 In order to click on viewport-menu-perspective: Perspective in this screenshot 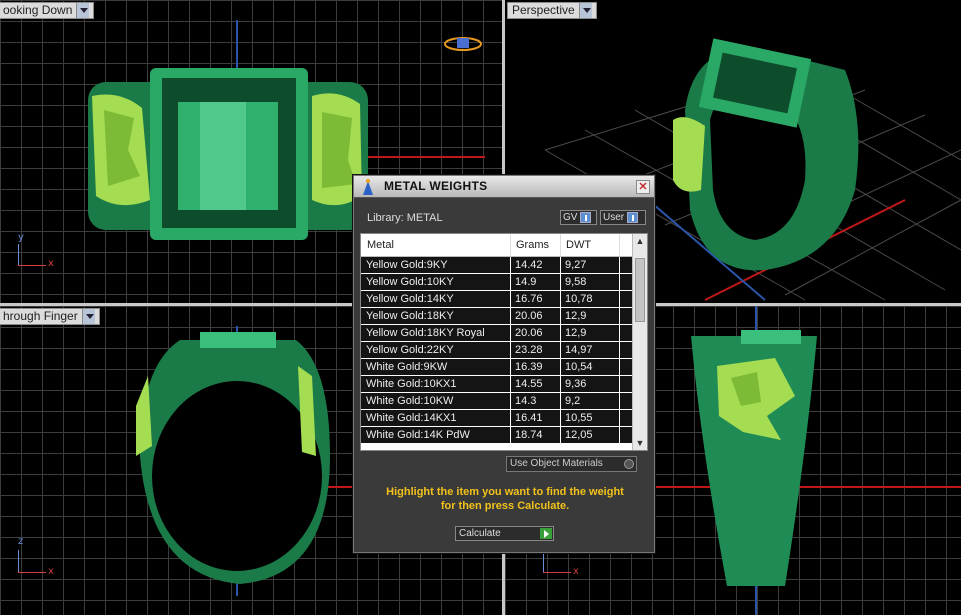, I will do `click(552, 10)`.